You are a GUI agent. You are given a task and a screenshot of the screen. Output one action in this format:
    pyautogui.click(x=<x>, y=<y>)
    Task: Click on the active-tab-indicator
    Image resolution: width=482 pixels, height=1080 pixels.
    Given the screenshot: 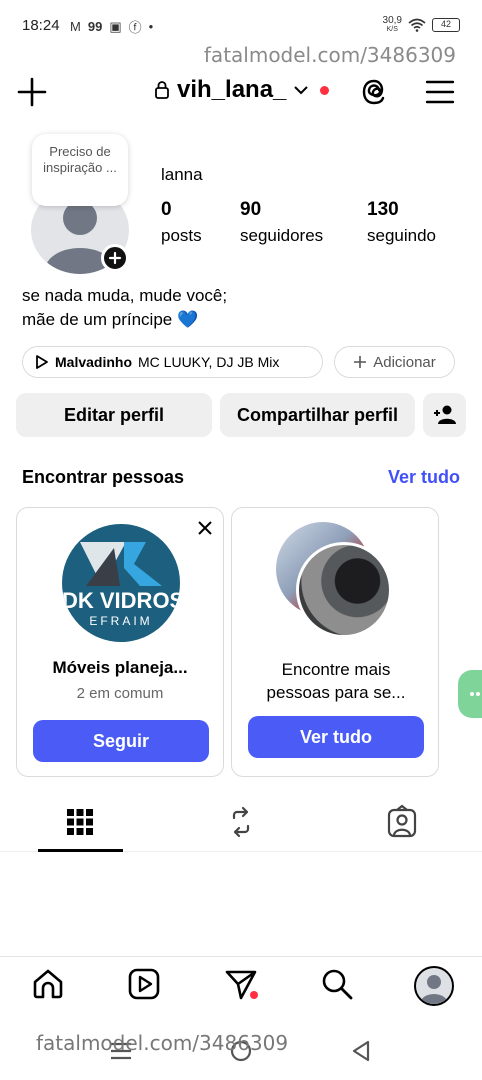 What is the action you would take?
    pyautogui.click(x=80, y=850)
    